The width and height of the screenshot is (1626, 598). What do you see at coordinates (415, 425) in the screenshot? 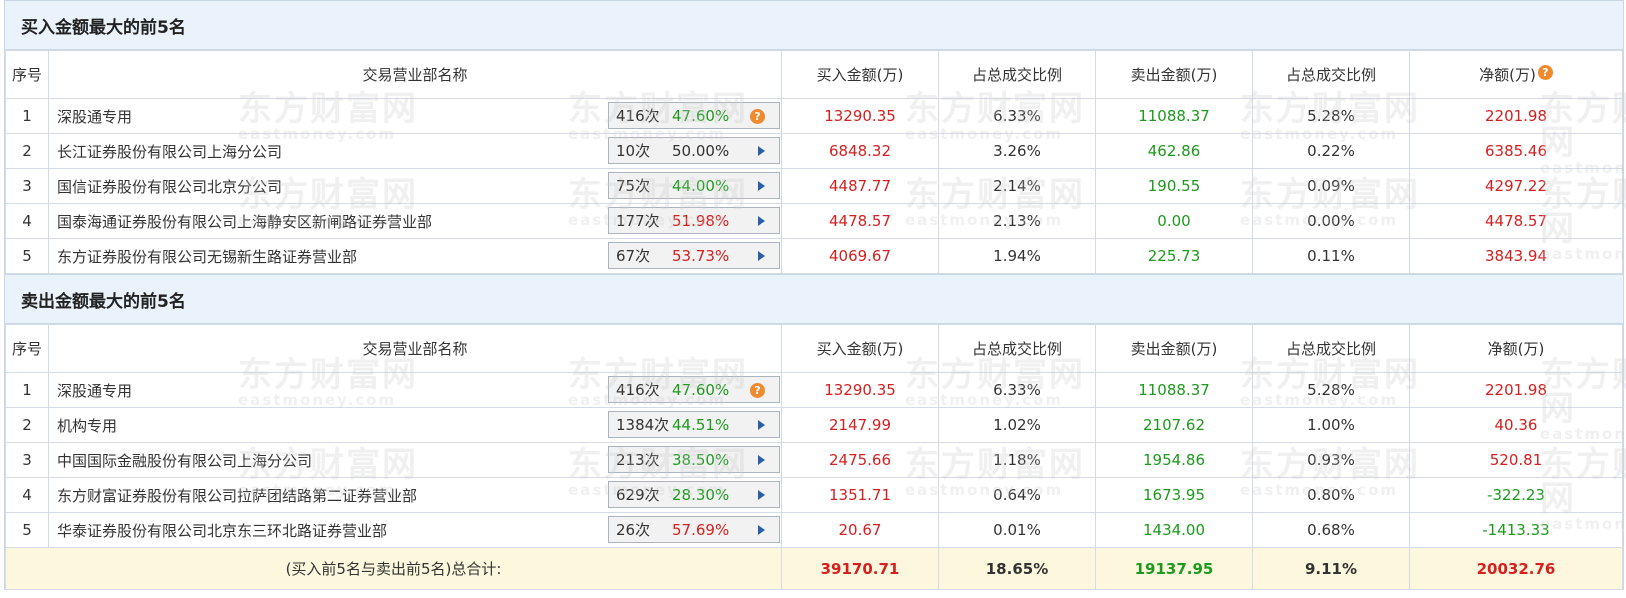
I see `branch-name-cell: 机构专用 1384次 44.51%` at bounding box center [415, 425].